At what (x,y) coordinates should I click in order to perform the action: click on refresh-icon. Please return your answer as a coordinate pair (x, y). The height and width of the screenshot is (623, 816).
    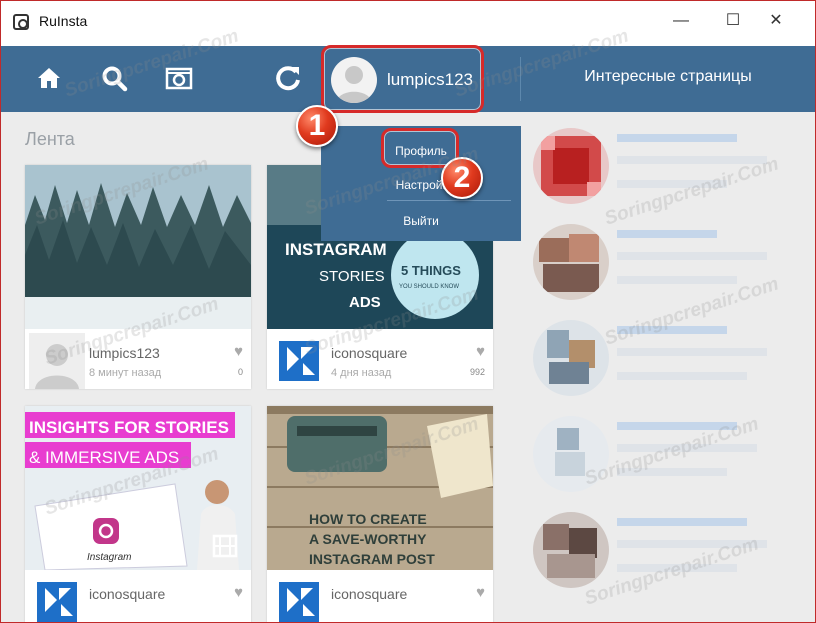
    Looking at the image, I should click on (289, 79).